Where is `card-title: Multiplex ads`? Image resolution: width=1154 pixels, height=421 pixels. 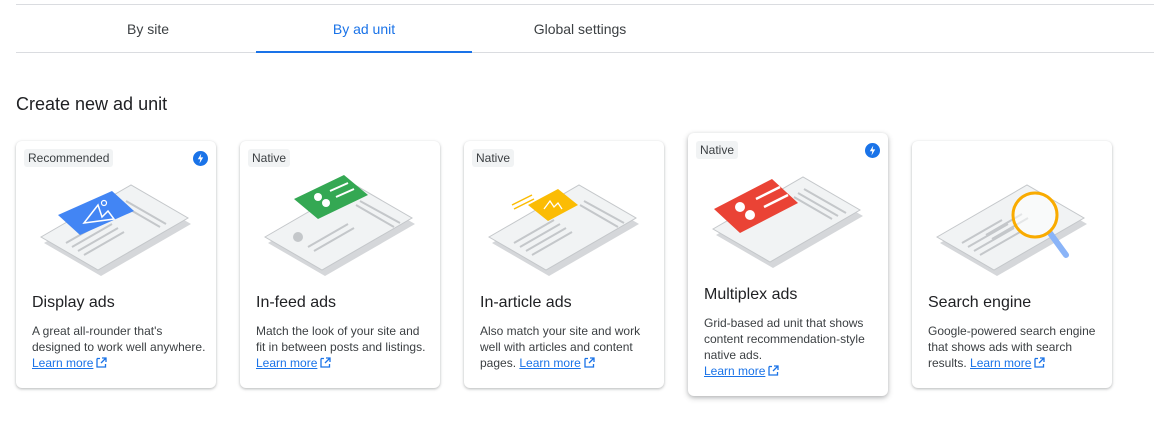
card-title: Multiplex ads is located at coordinates (751, 294).